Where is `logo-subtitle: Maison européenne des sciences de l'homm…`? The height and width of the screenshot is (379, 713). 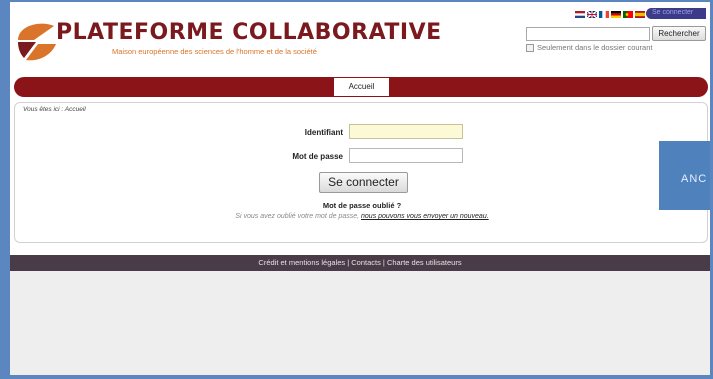 logo-subtitle: Maison européenne des sciences de l'homm… is located at coordinates (214, 51).